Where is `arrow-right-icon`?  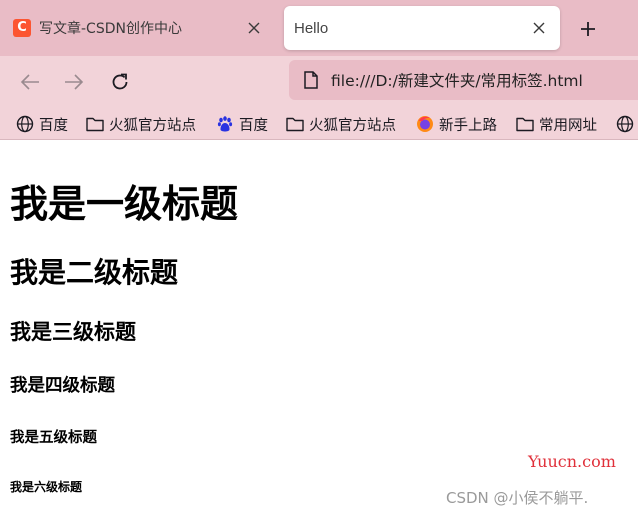
arrow-right-icon is located at coordinates (74, 82).